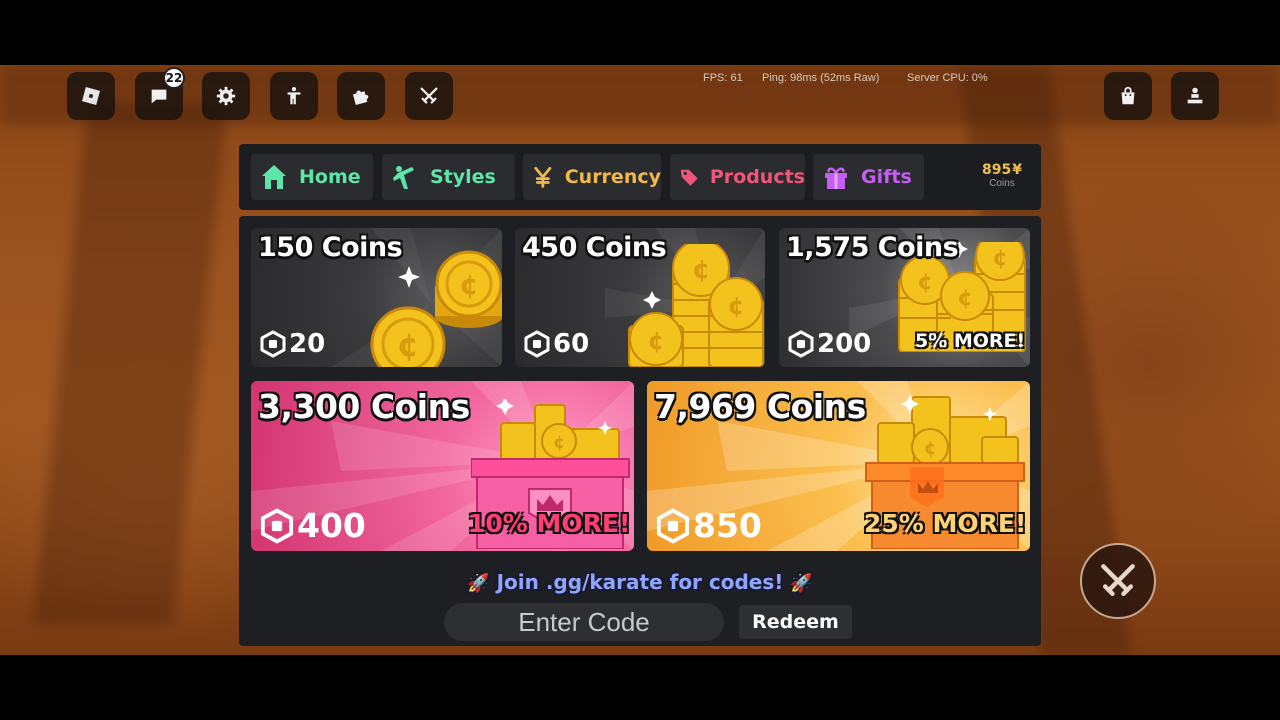 The image size is (1280, 720). I want to click on emote-icon, so click(294, 96).